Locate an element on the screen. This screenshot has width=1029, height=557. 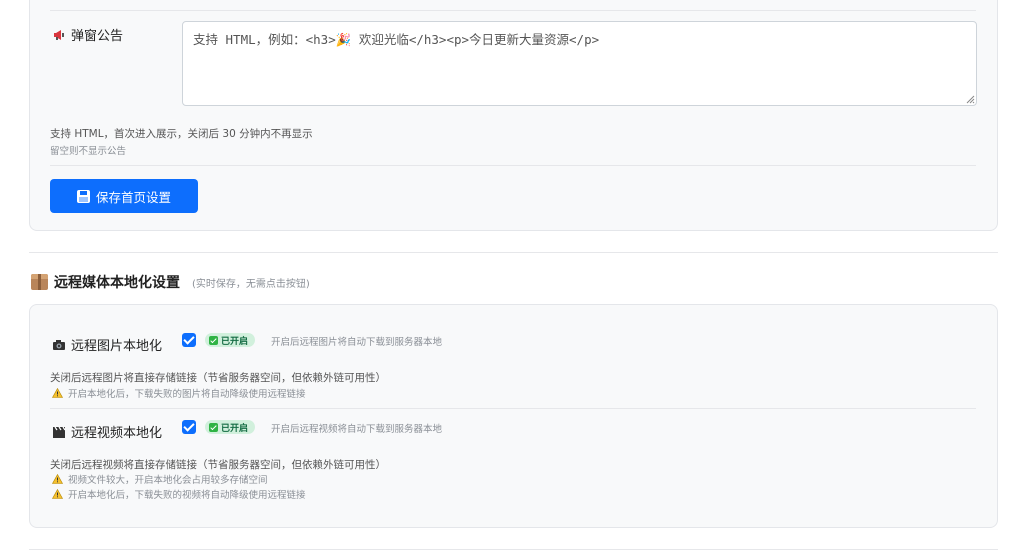
save-homepage-settings-button: 保存首页设置 is located at coordinates (124, 196).